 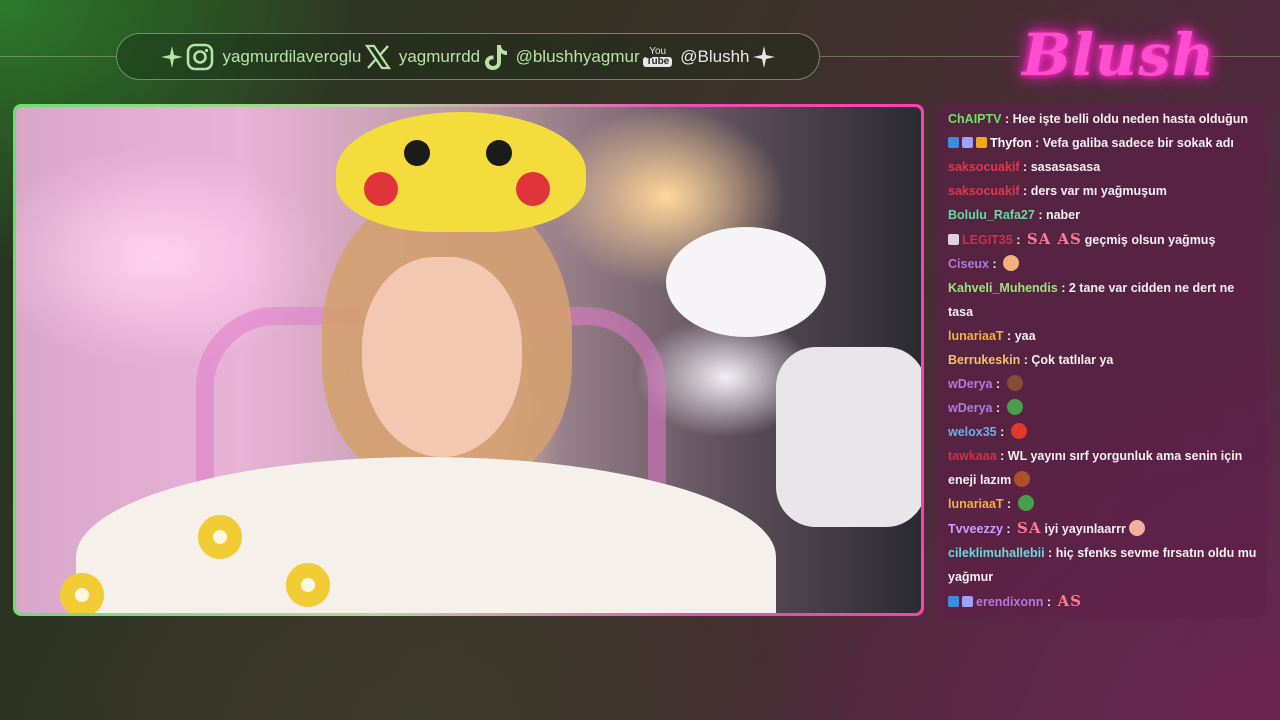 I want to click on x-link: yagmurrdd, so click(x=422, y=57).